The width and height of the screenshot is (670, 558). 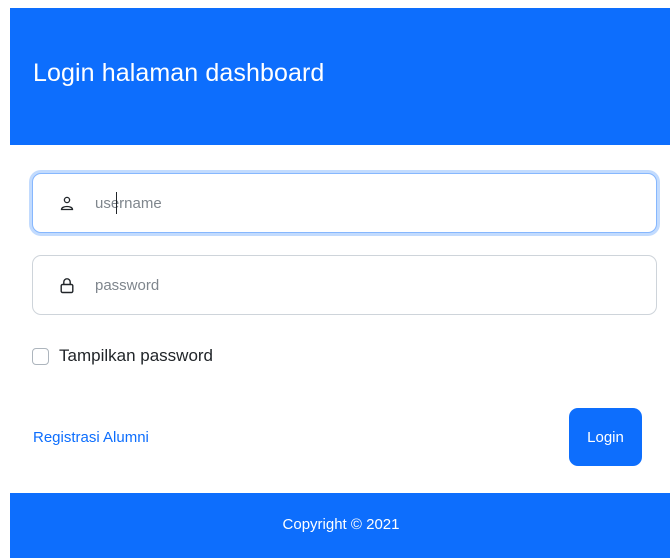 I want to click on password-field, so click(x=344, y=285).